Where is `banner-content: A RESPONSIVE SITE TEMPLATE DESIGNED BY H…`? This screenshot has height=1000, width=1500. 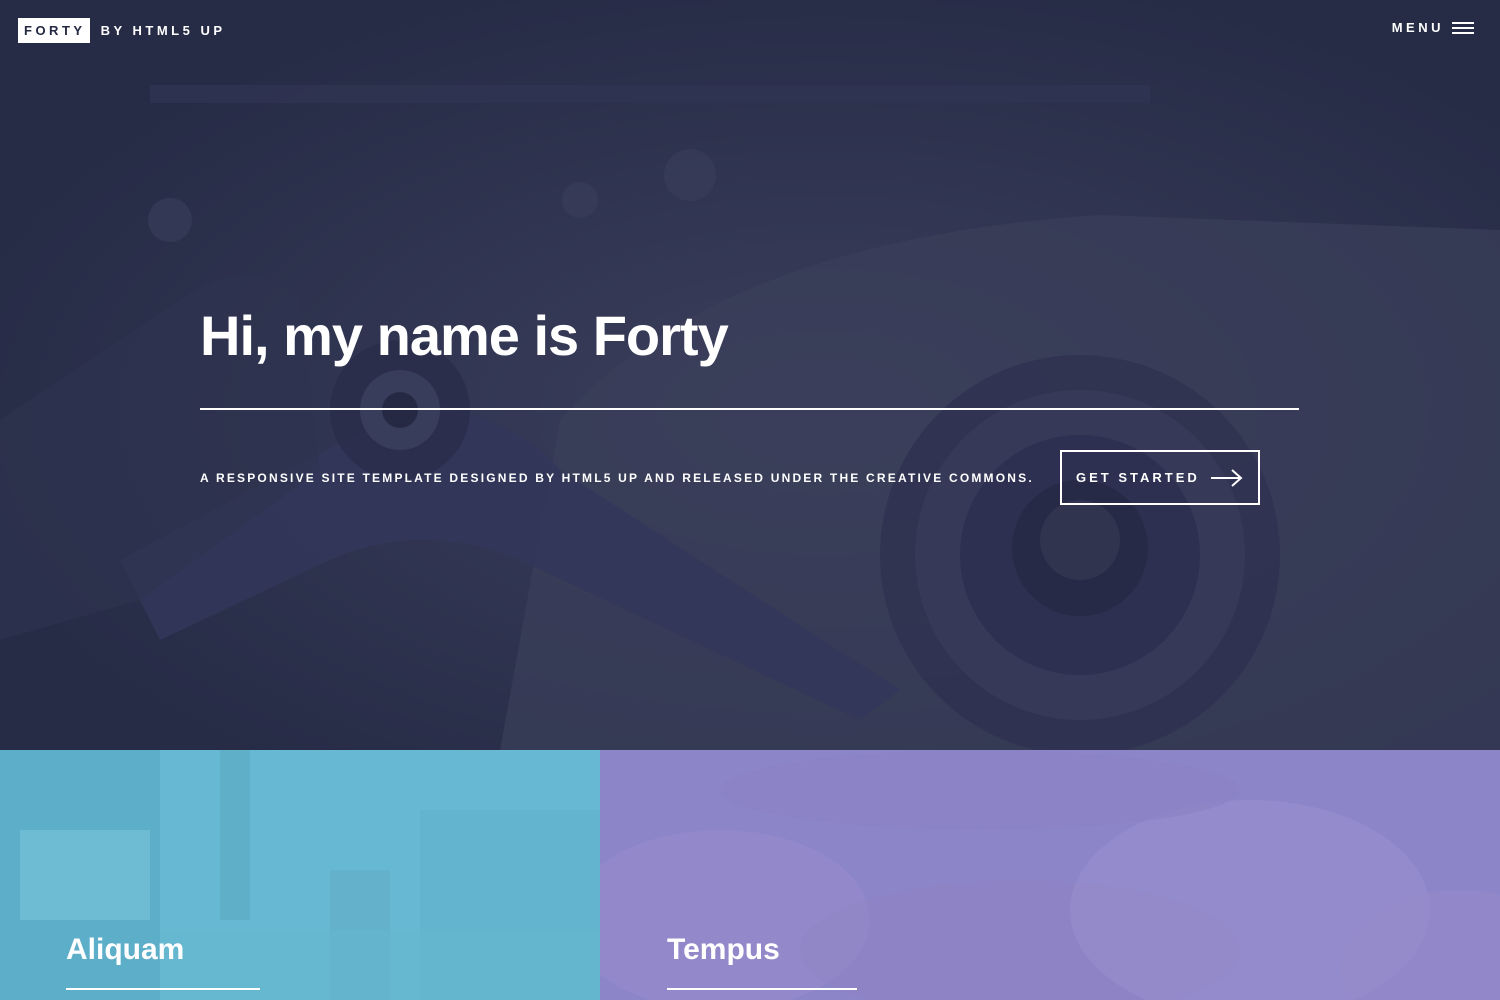 banner-content: A RESPONSIVE SITE TEMPLATE DESIGNED BY H… is located at coordinates (750, 477).